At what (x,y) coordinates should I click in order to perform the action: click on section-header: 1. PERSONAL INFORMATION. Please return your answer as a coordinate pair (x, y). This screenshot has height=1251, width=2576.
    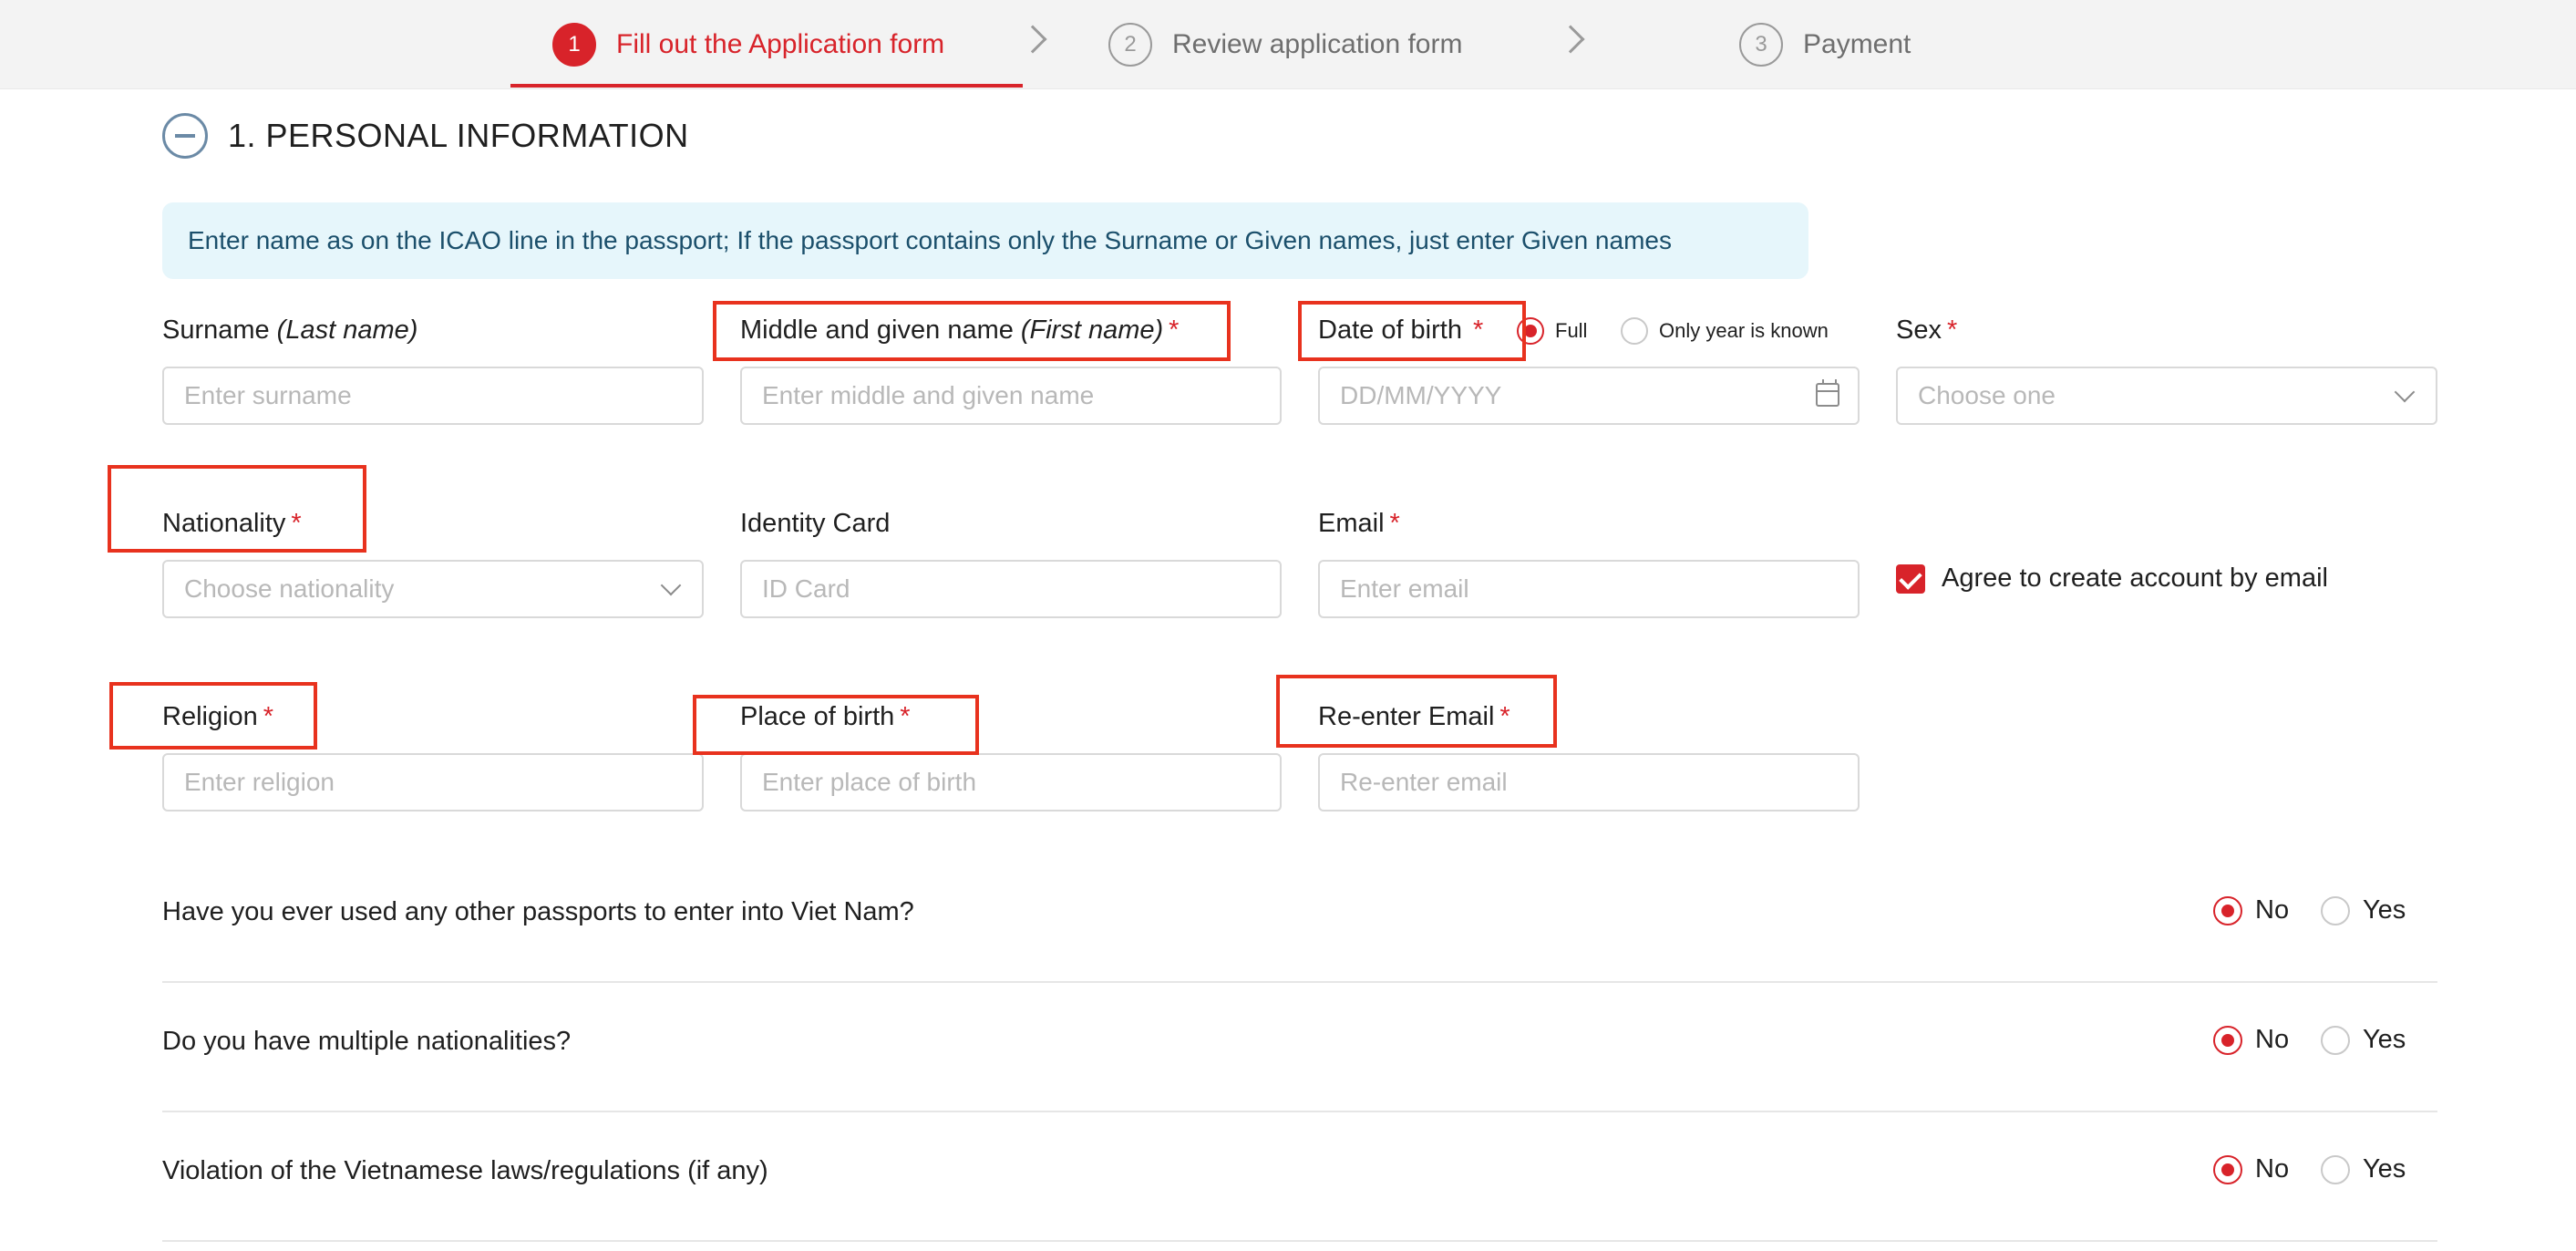
    Looking at the image, I should click on (425, 136).